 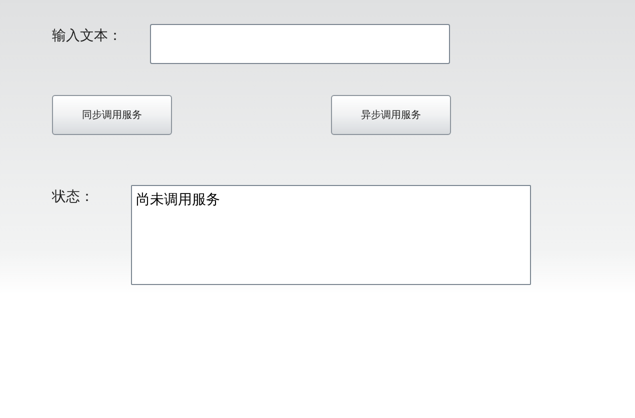 What do you see at coordinates (73, 197) in the screenshot?
I see `status-label: 状态：` at bounding box center [73, 197].